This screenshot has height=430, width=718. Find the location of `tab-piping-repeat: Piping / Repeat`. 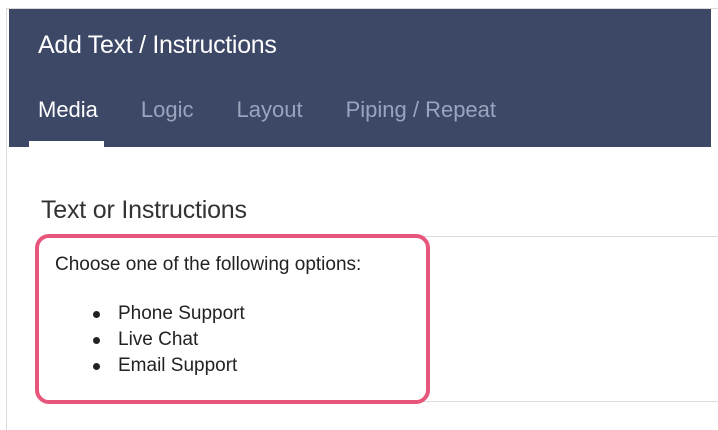

tab-piping-repeat: Piping / Repeat is located at coordinates (421, 110).